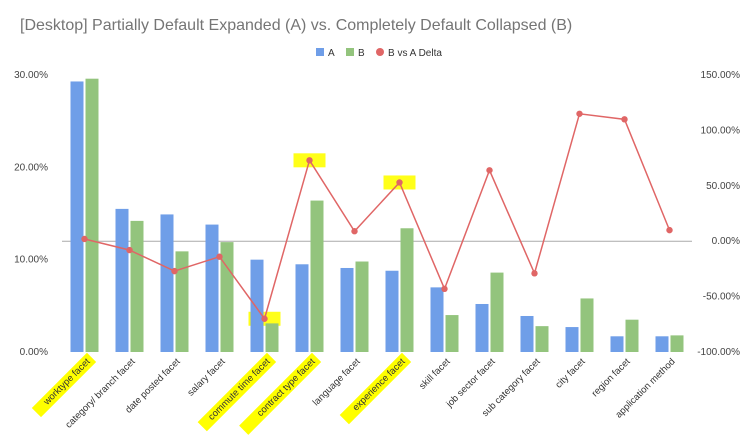 Image resolution: width=753 pixels, height=440 pixels. I want to click on left-axis-tick-label: 20.00%, so click(31, 167).